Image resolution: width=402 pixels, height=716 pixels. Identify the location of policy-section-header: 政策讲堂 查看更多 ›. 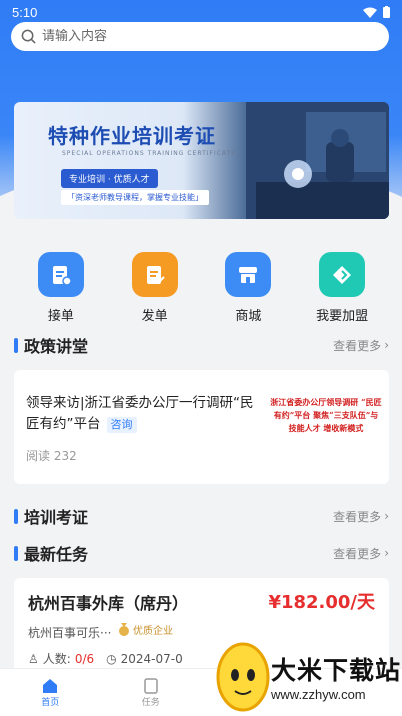
(201, 345).